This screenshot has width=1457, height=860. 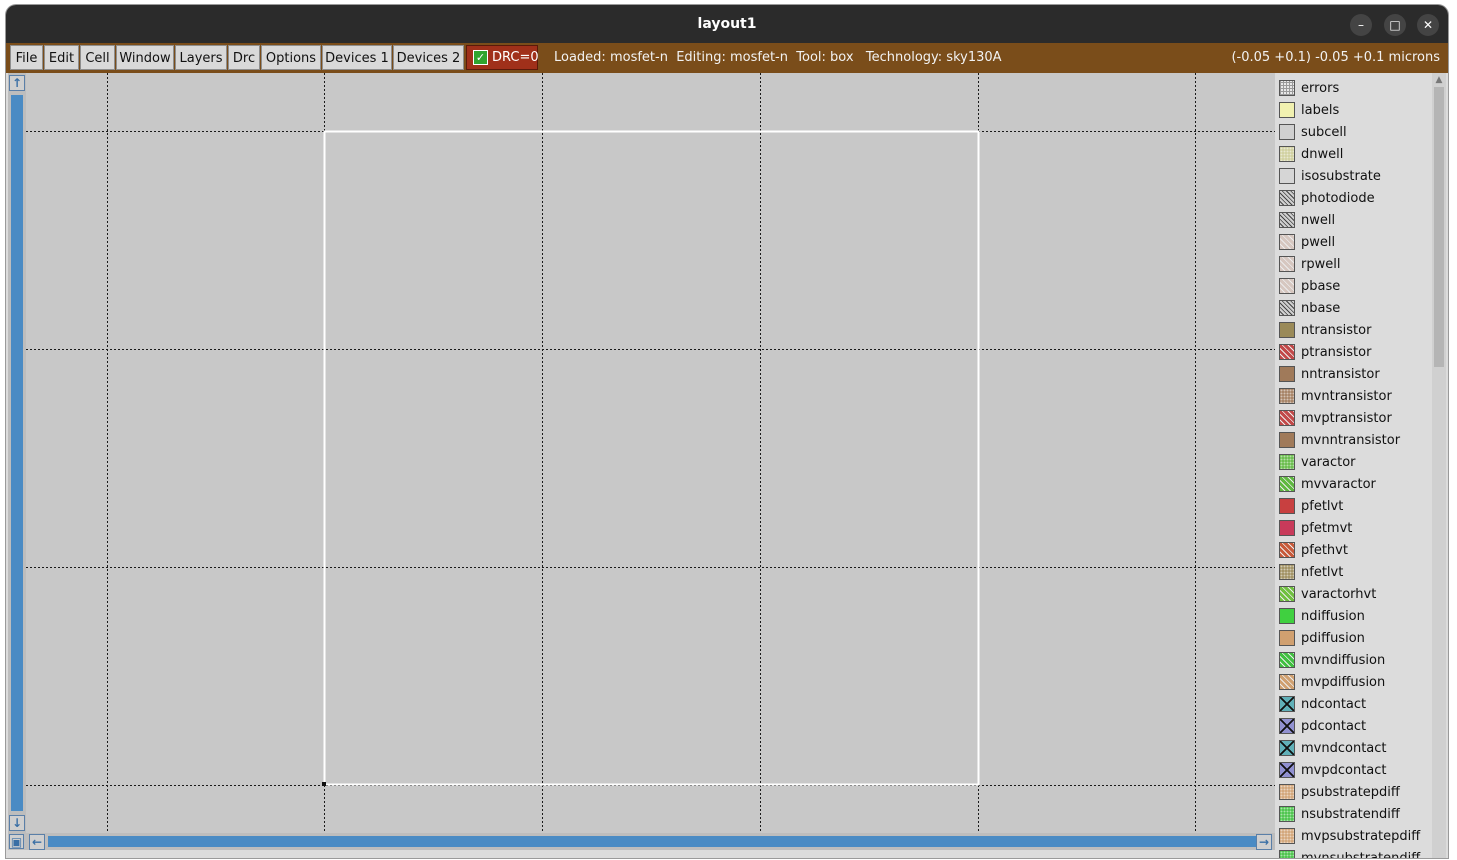 What do you see at coordinates (1333, 638) in the screenshot?
I see `layer-label: pdiffusion` at bounding box center [1333, 638].